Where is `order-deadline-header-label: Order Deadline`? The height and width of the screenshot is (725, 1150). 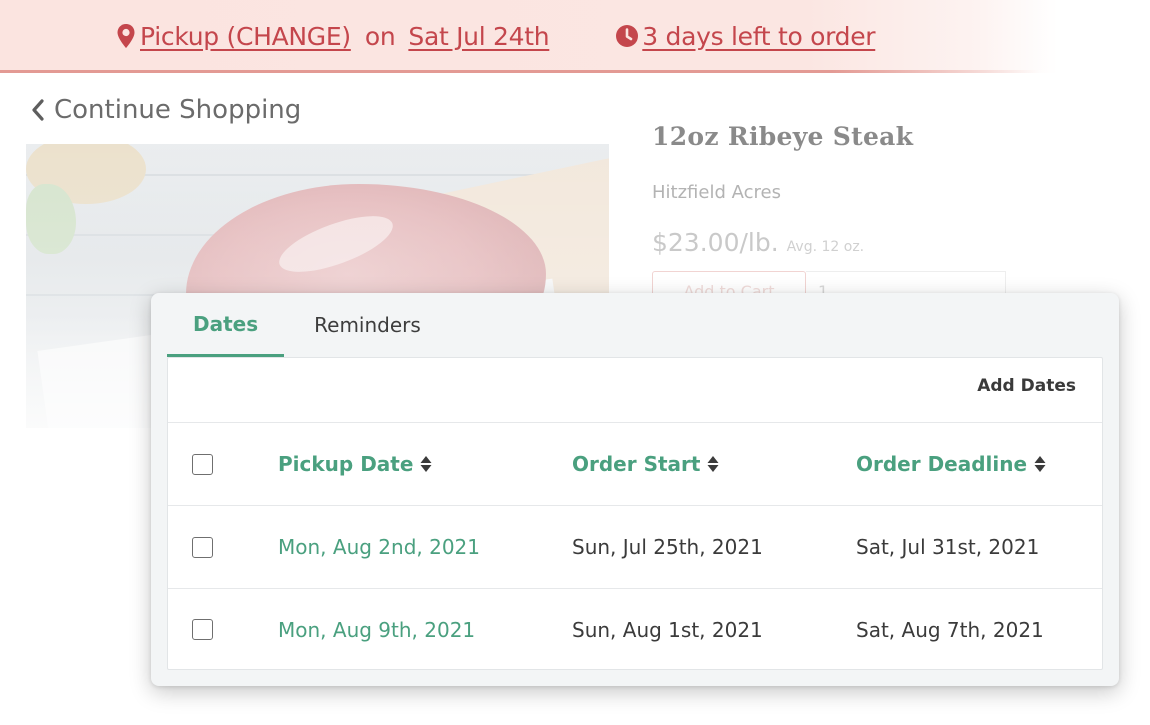
order-deadline-header-label: Order Deadline is located at coordinates (941, 464).